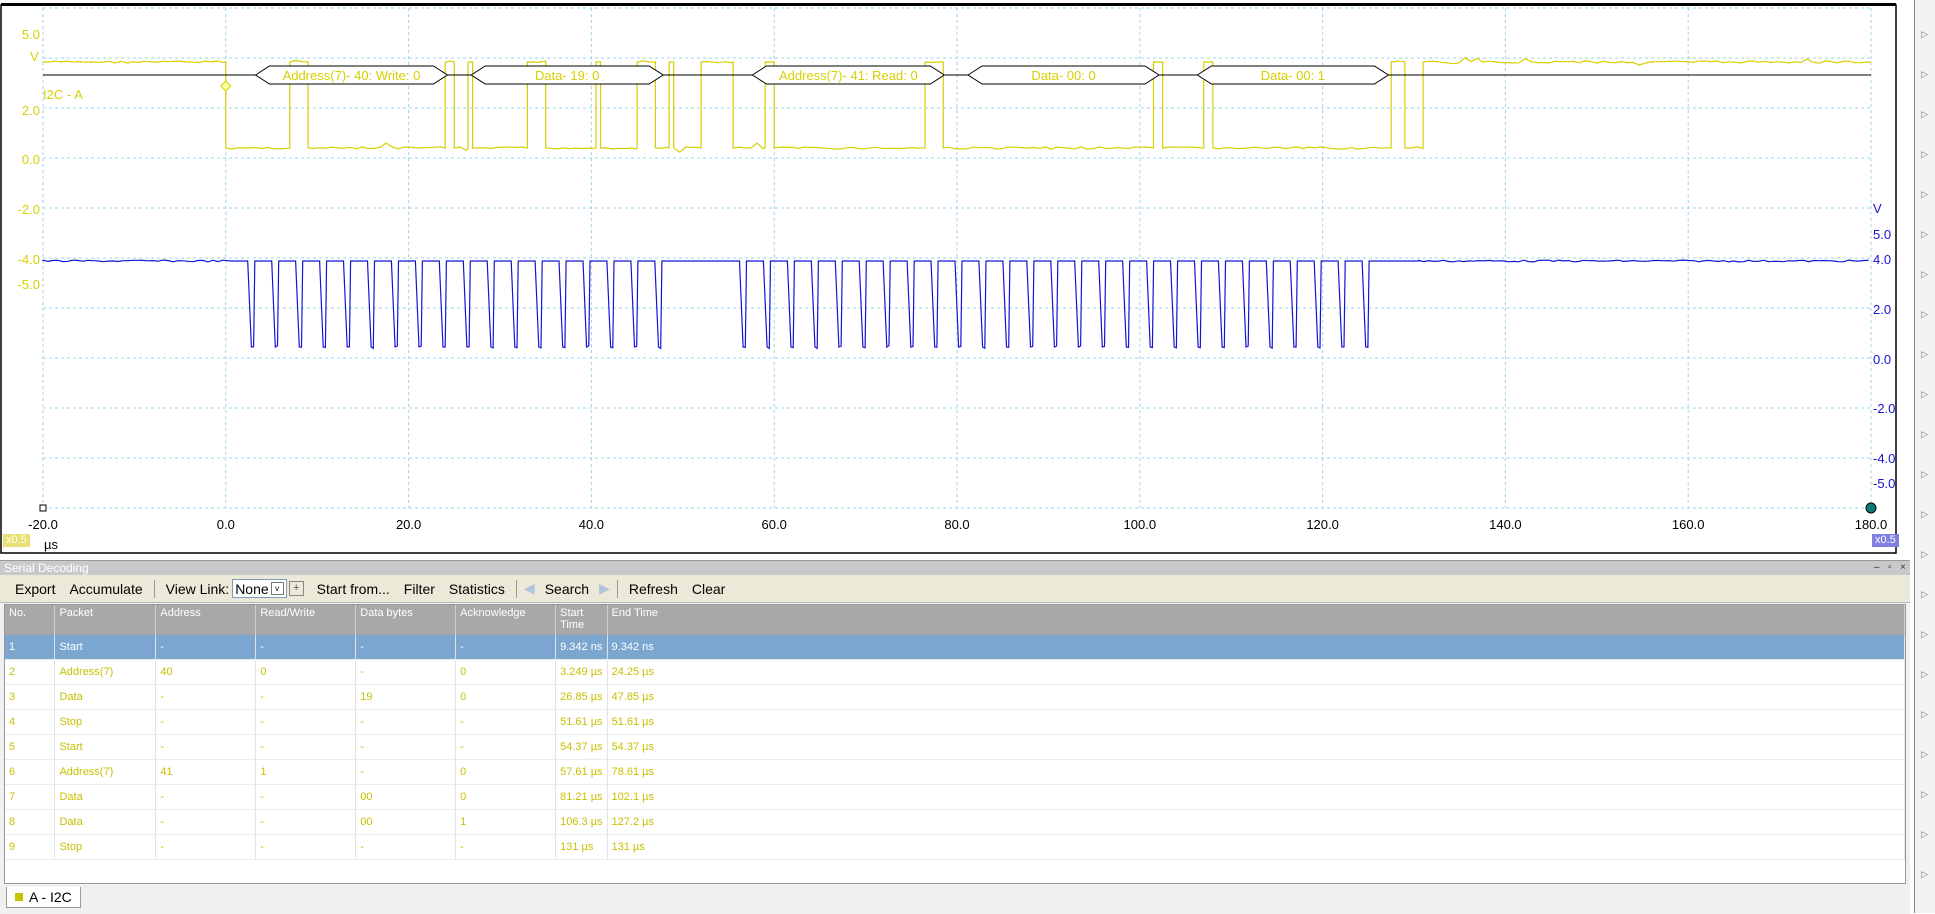  I want to click on time-tick-label: 100.0, so click(1140, 524).